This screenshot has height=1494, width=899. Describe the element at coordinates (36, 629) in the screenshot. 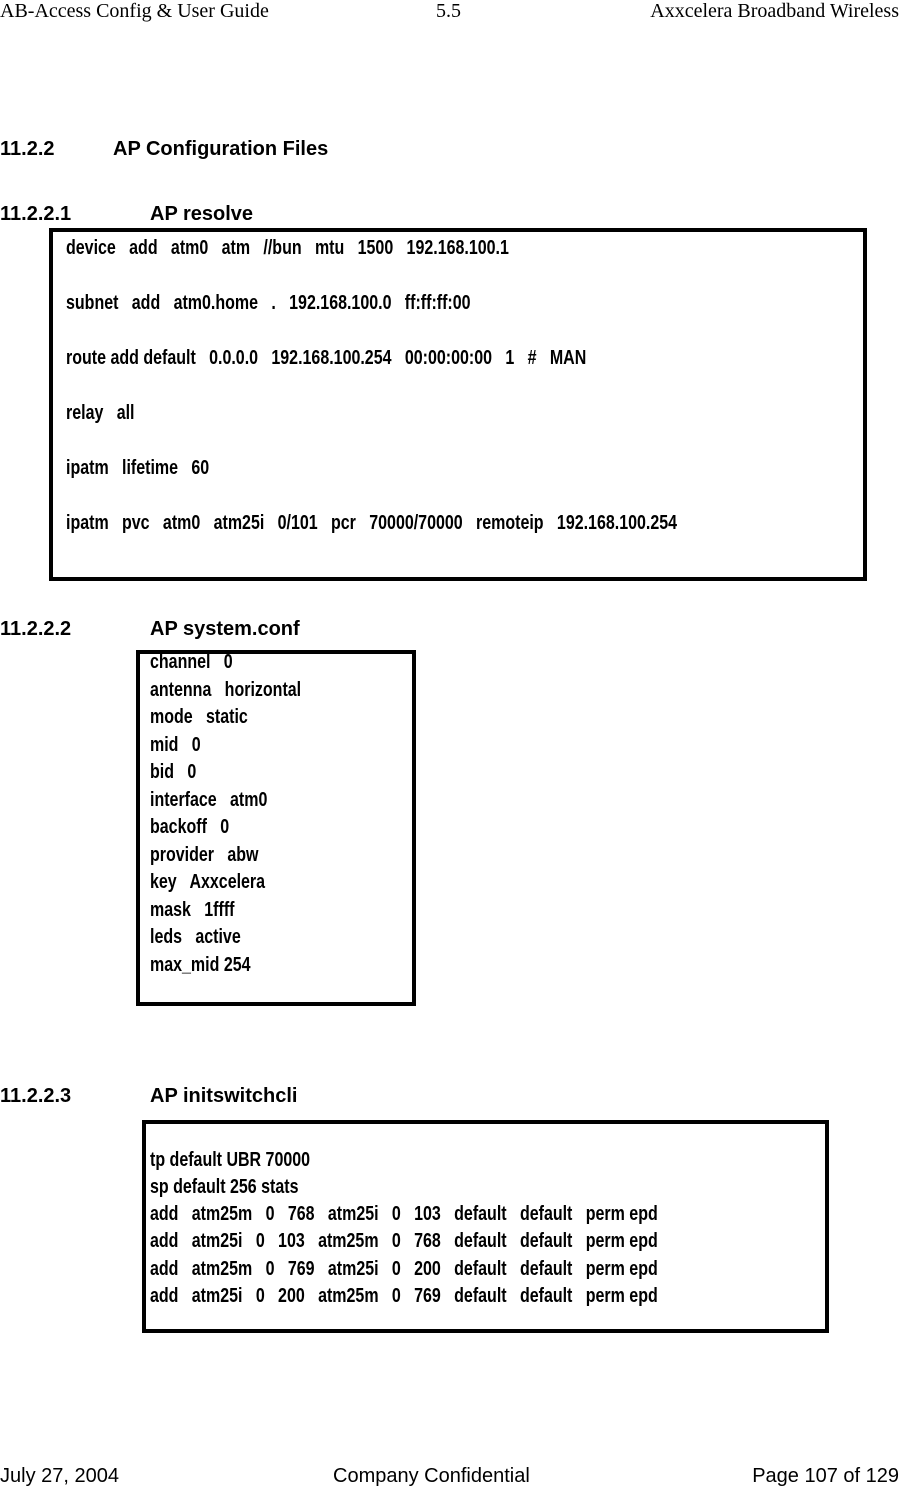

I see `subsection-number: 11.2.2.2` at that location.